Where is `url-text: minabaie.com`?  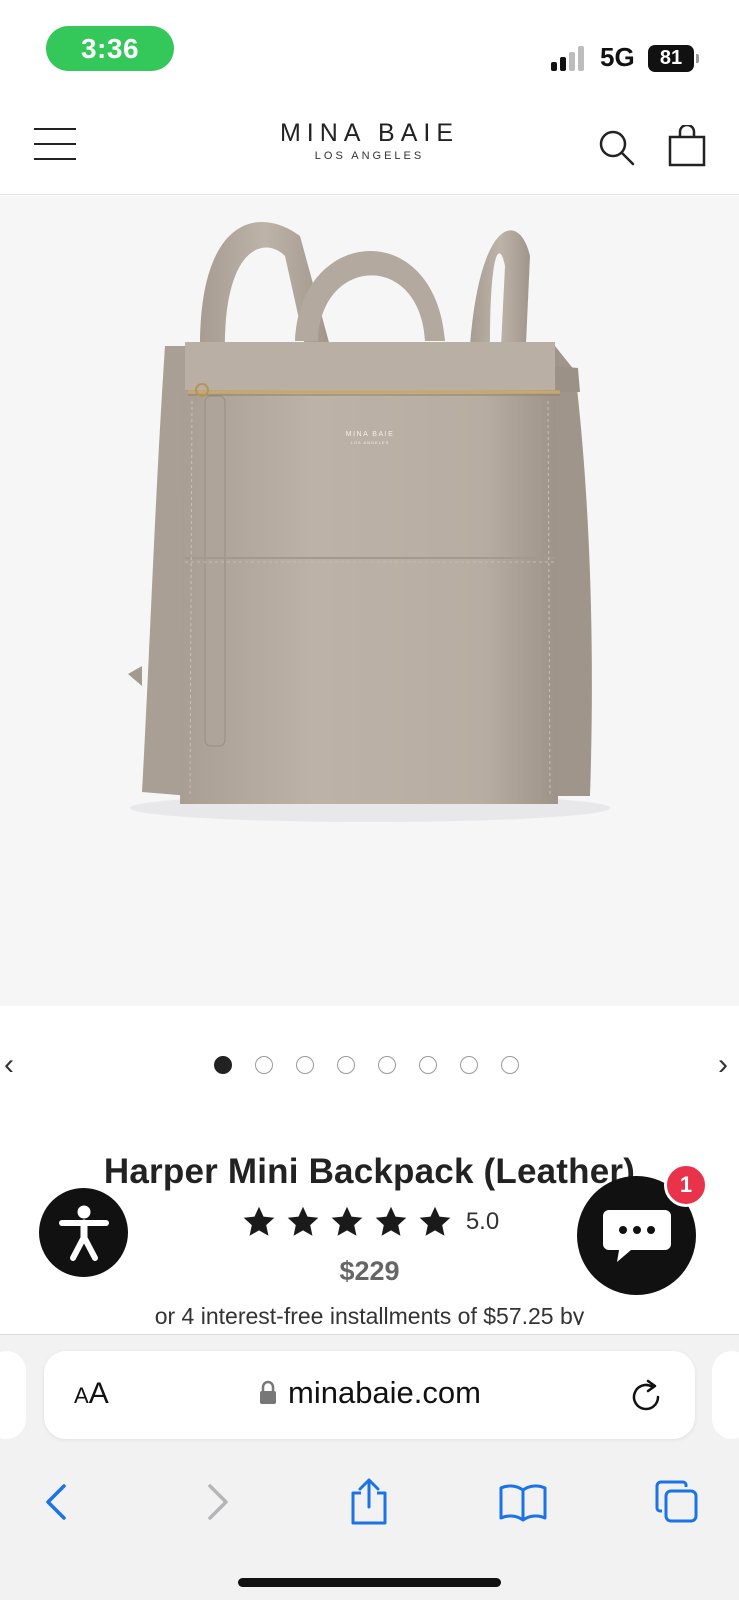
url-text: minabaie.com is located at coordinates (384, 1392).